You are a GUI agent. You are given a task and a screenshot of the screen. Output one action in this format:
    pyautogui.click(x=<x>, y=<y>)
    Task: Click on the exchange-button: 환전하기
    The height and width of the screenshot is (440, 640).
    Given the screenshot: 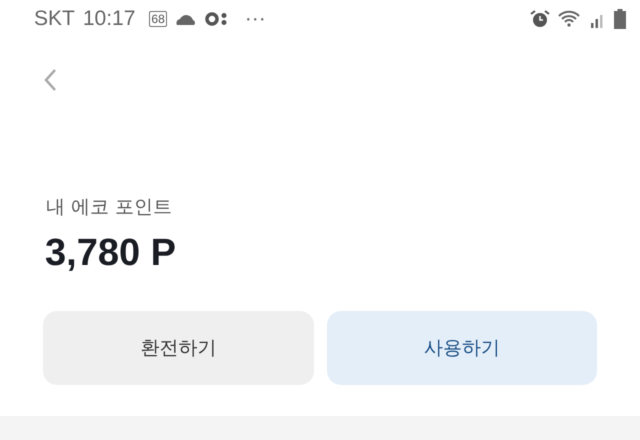 What is the action you would take?
    pyautogui.click(x=178, y=348)
    